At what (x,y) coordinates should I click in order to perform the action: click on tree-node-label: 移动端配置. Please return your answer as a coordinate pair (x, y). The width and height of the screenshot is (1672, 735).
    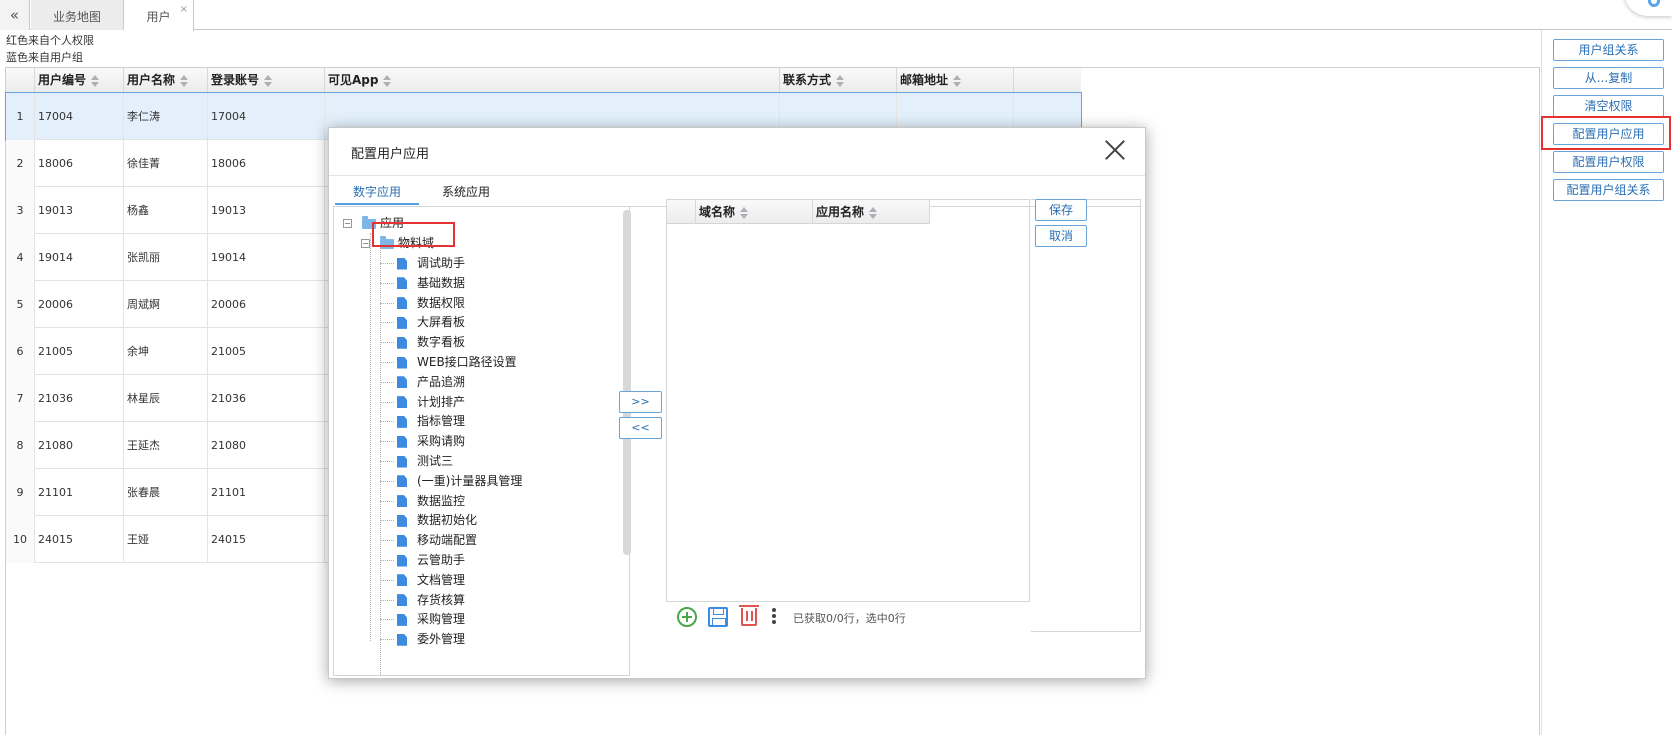
    Looking at the image, I should click on (447, 540).